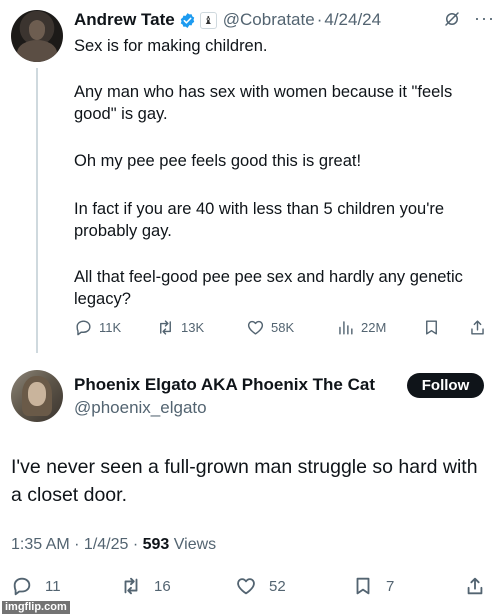 Image resolution: width=500 pixels, height=615 pixels. What do you see at coordinates (77, 544) in the screenshot?
I see `reply-time-date: 1:35 AM · 1/4/25 ·` at bounding box center [77, 544].